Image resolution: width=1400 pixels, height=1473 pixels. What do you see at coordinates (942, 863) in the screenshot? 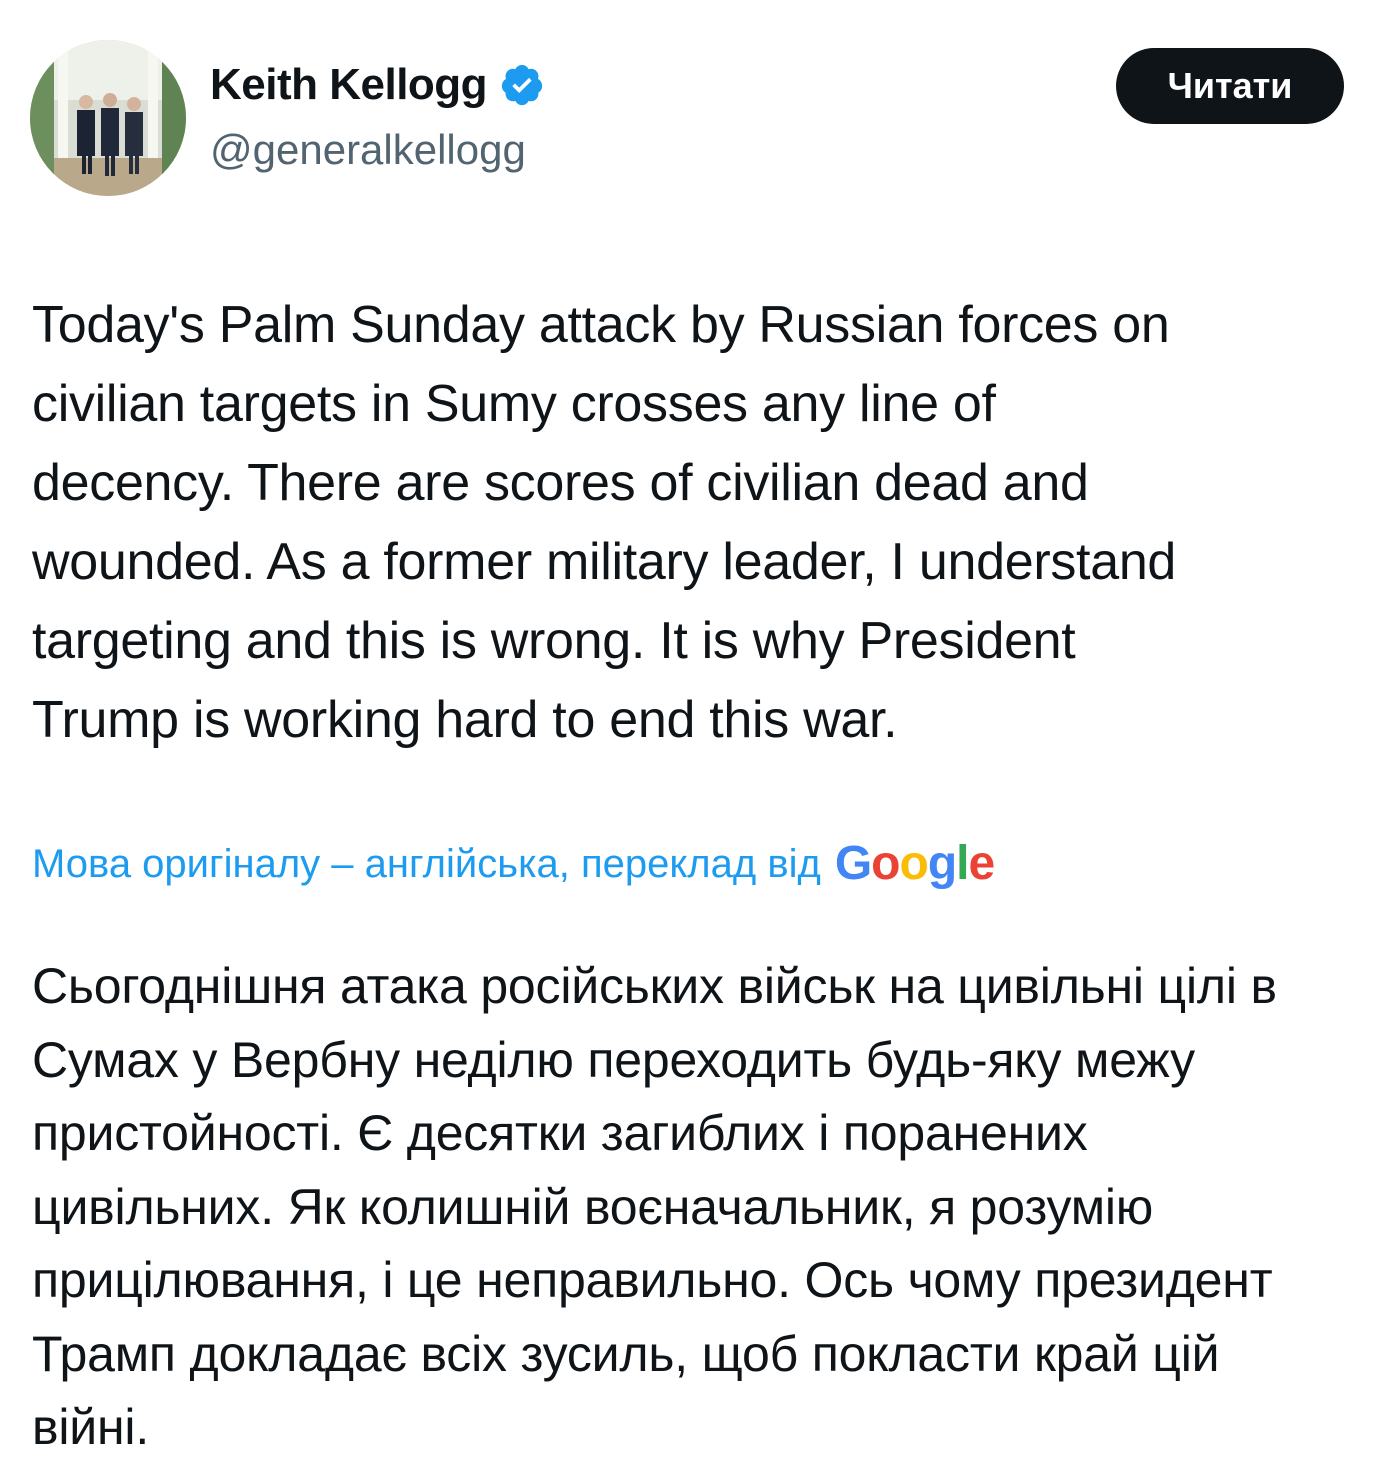
I see `google-letter: g` at bounding box center [942, 863].